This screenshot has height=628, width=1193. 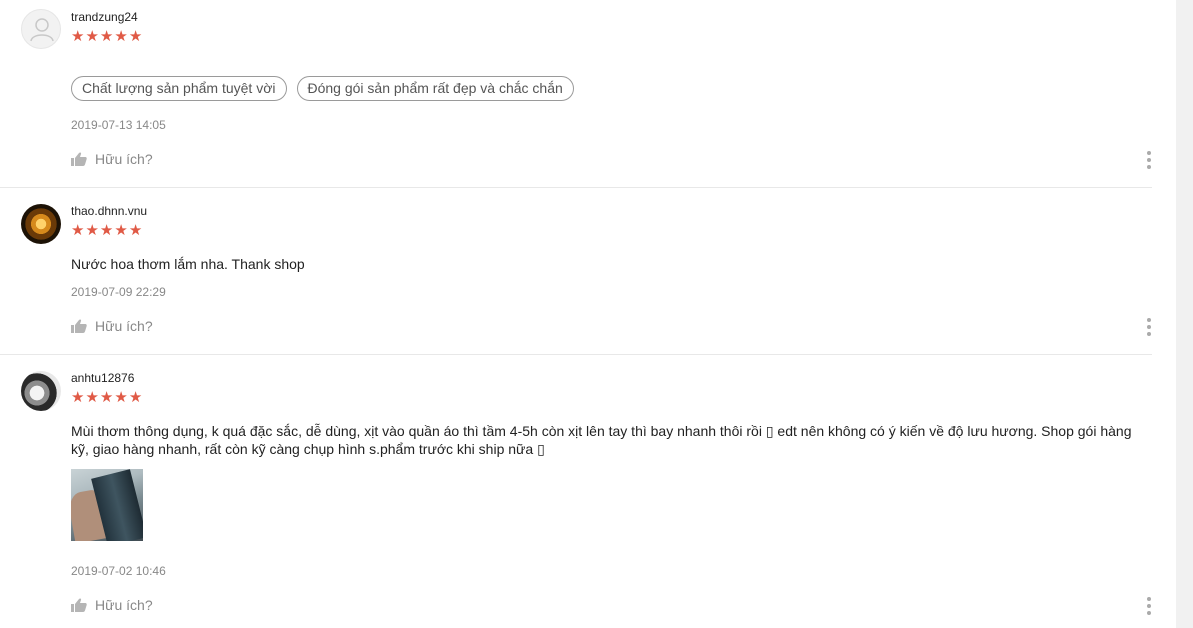 What do you see at coordinates (1184, 314) in the screenshot?
I see `scrollbar-track` at bounding box center [1184, 314].